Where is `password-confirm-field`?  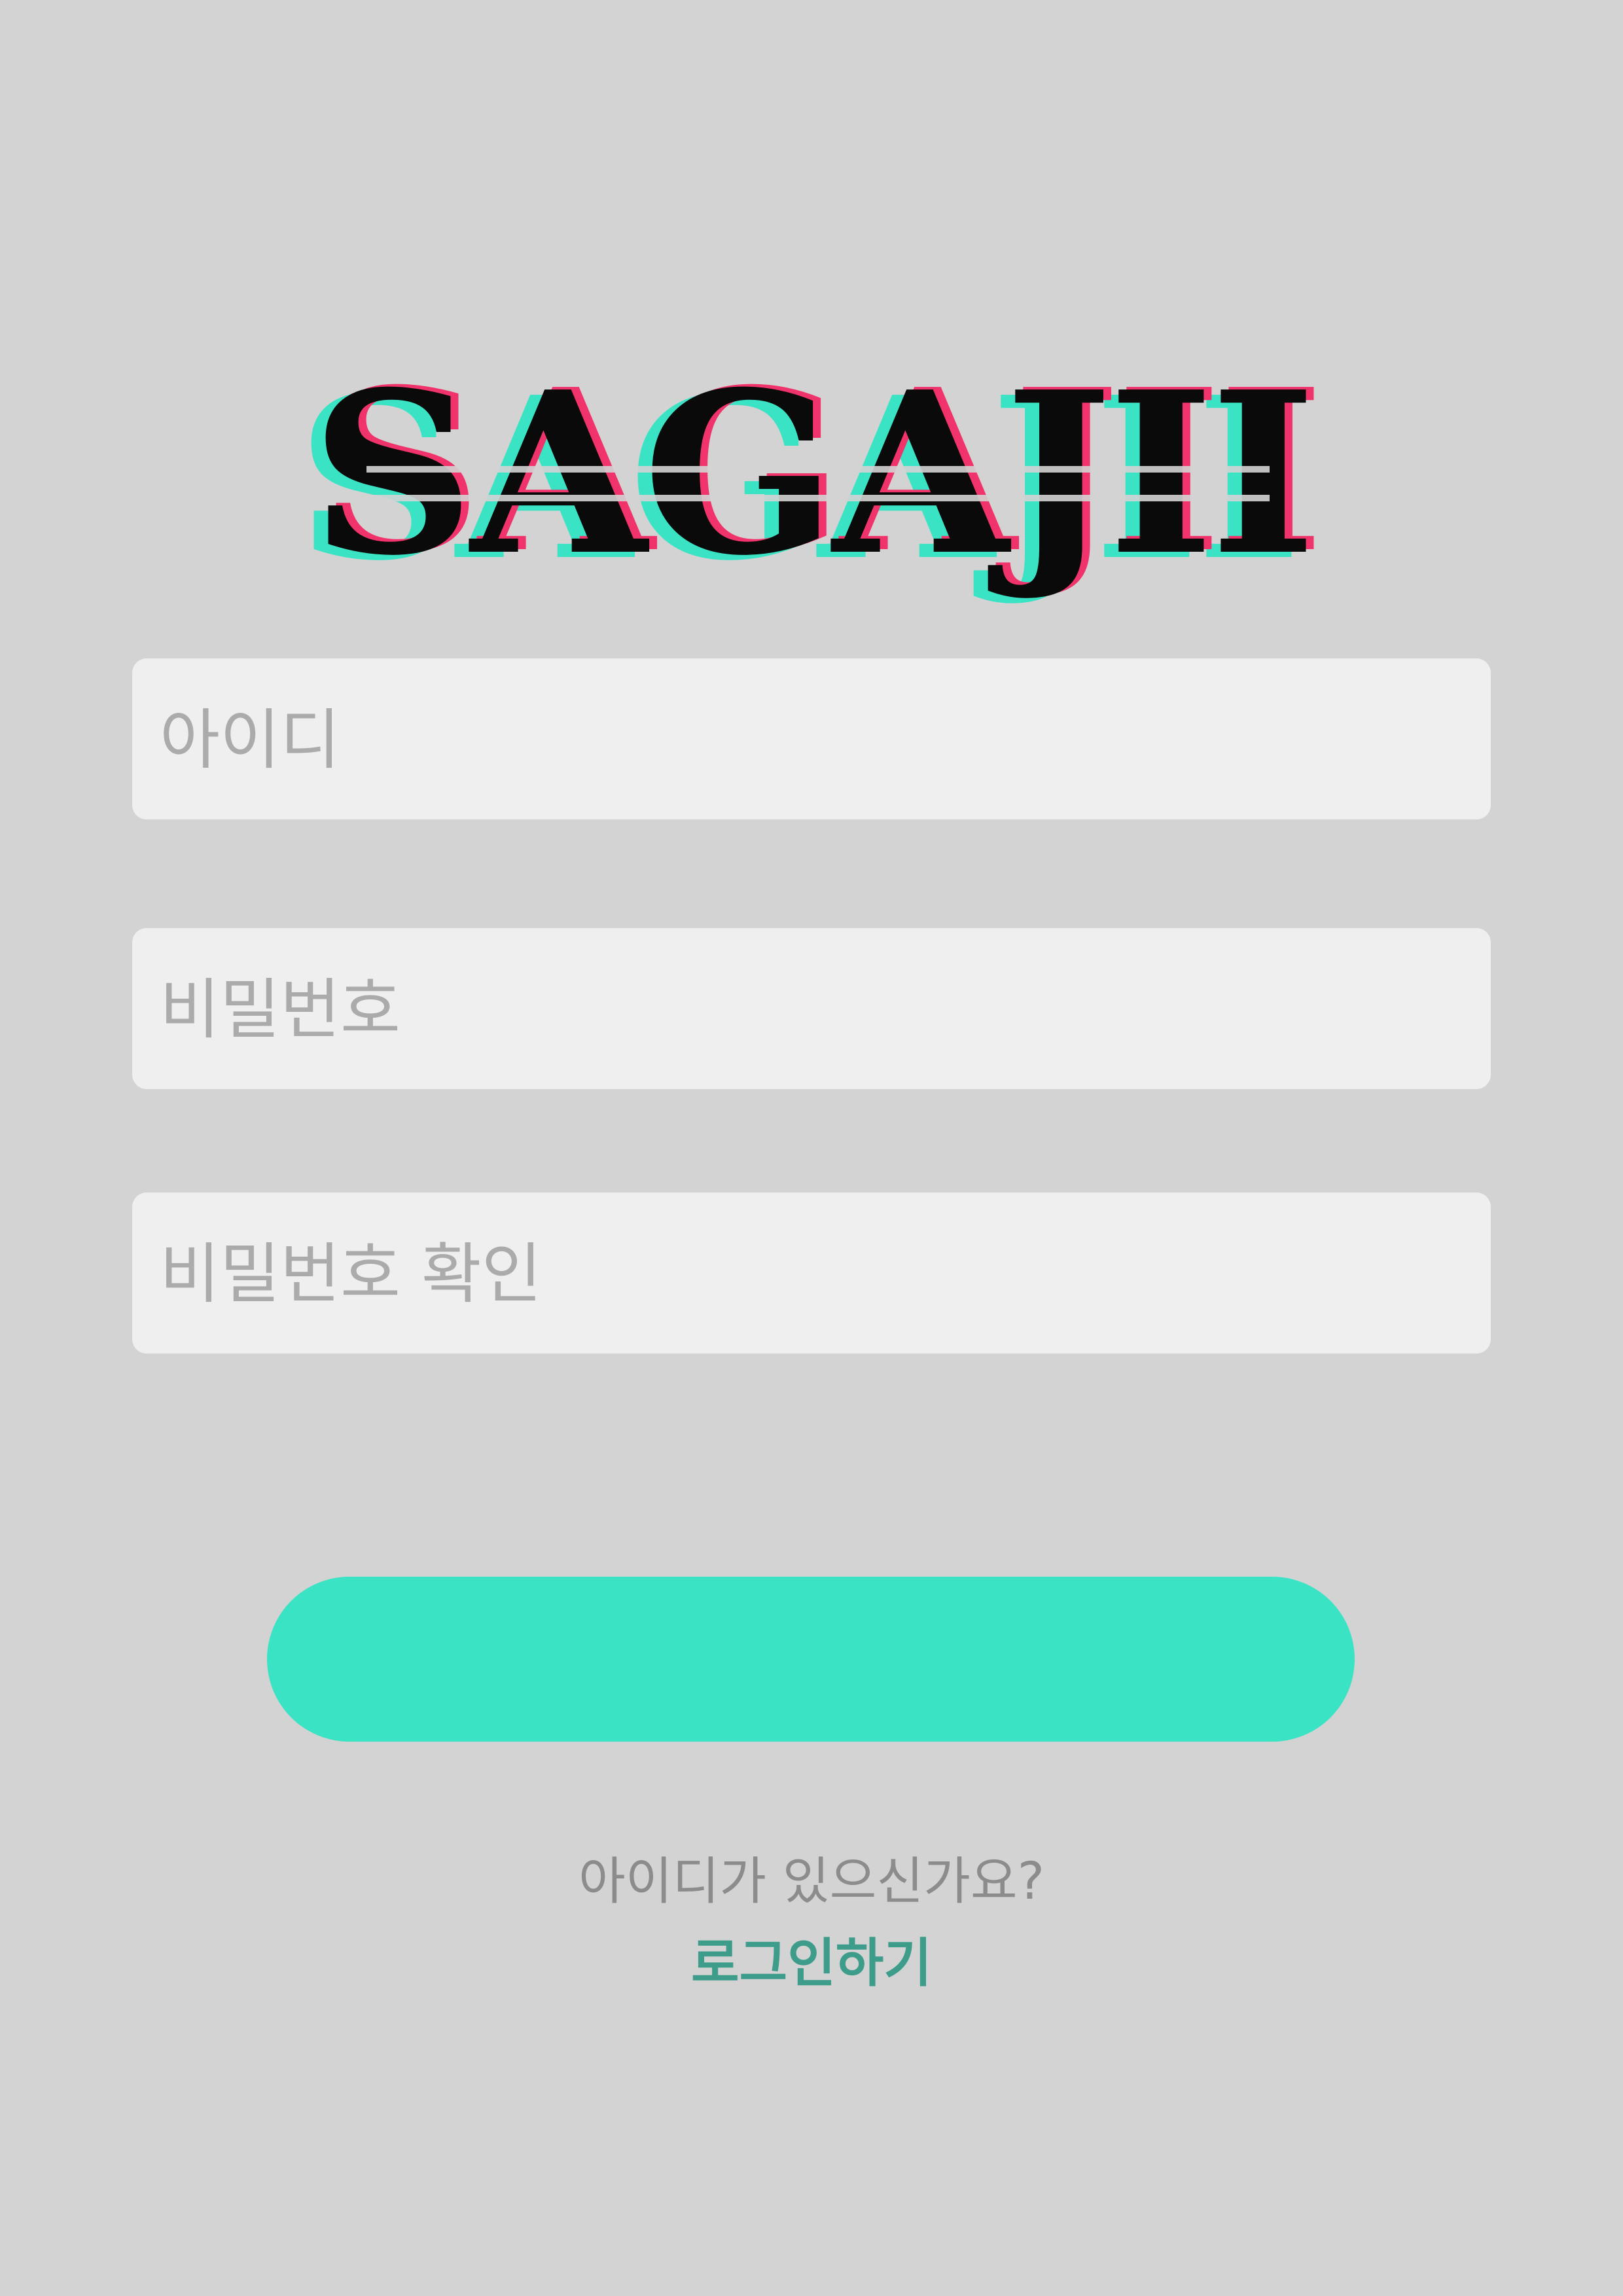
password-confirm-field is located at coordinates (813, 1274).